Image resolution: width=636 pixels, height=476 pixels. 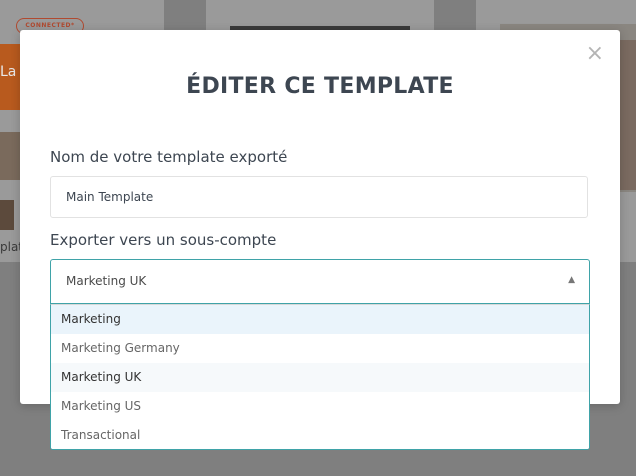 I want to click on orange-banner-text: La, so click(x=8, y=72).